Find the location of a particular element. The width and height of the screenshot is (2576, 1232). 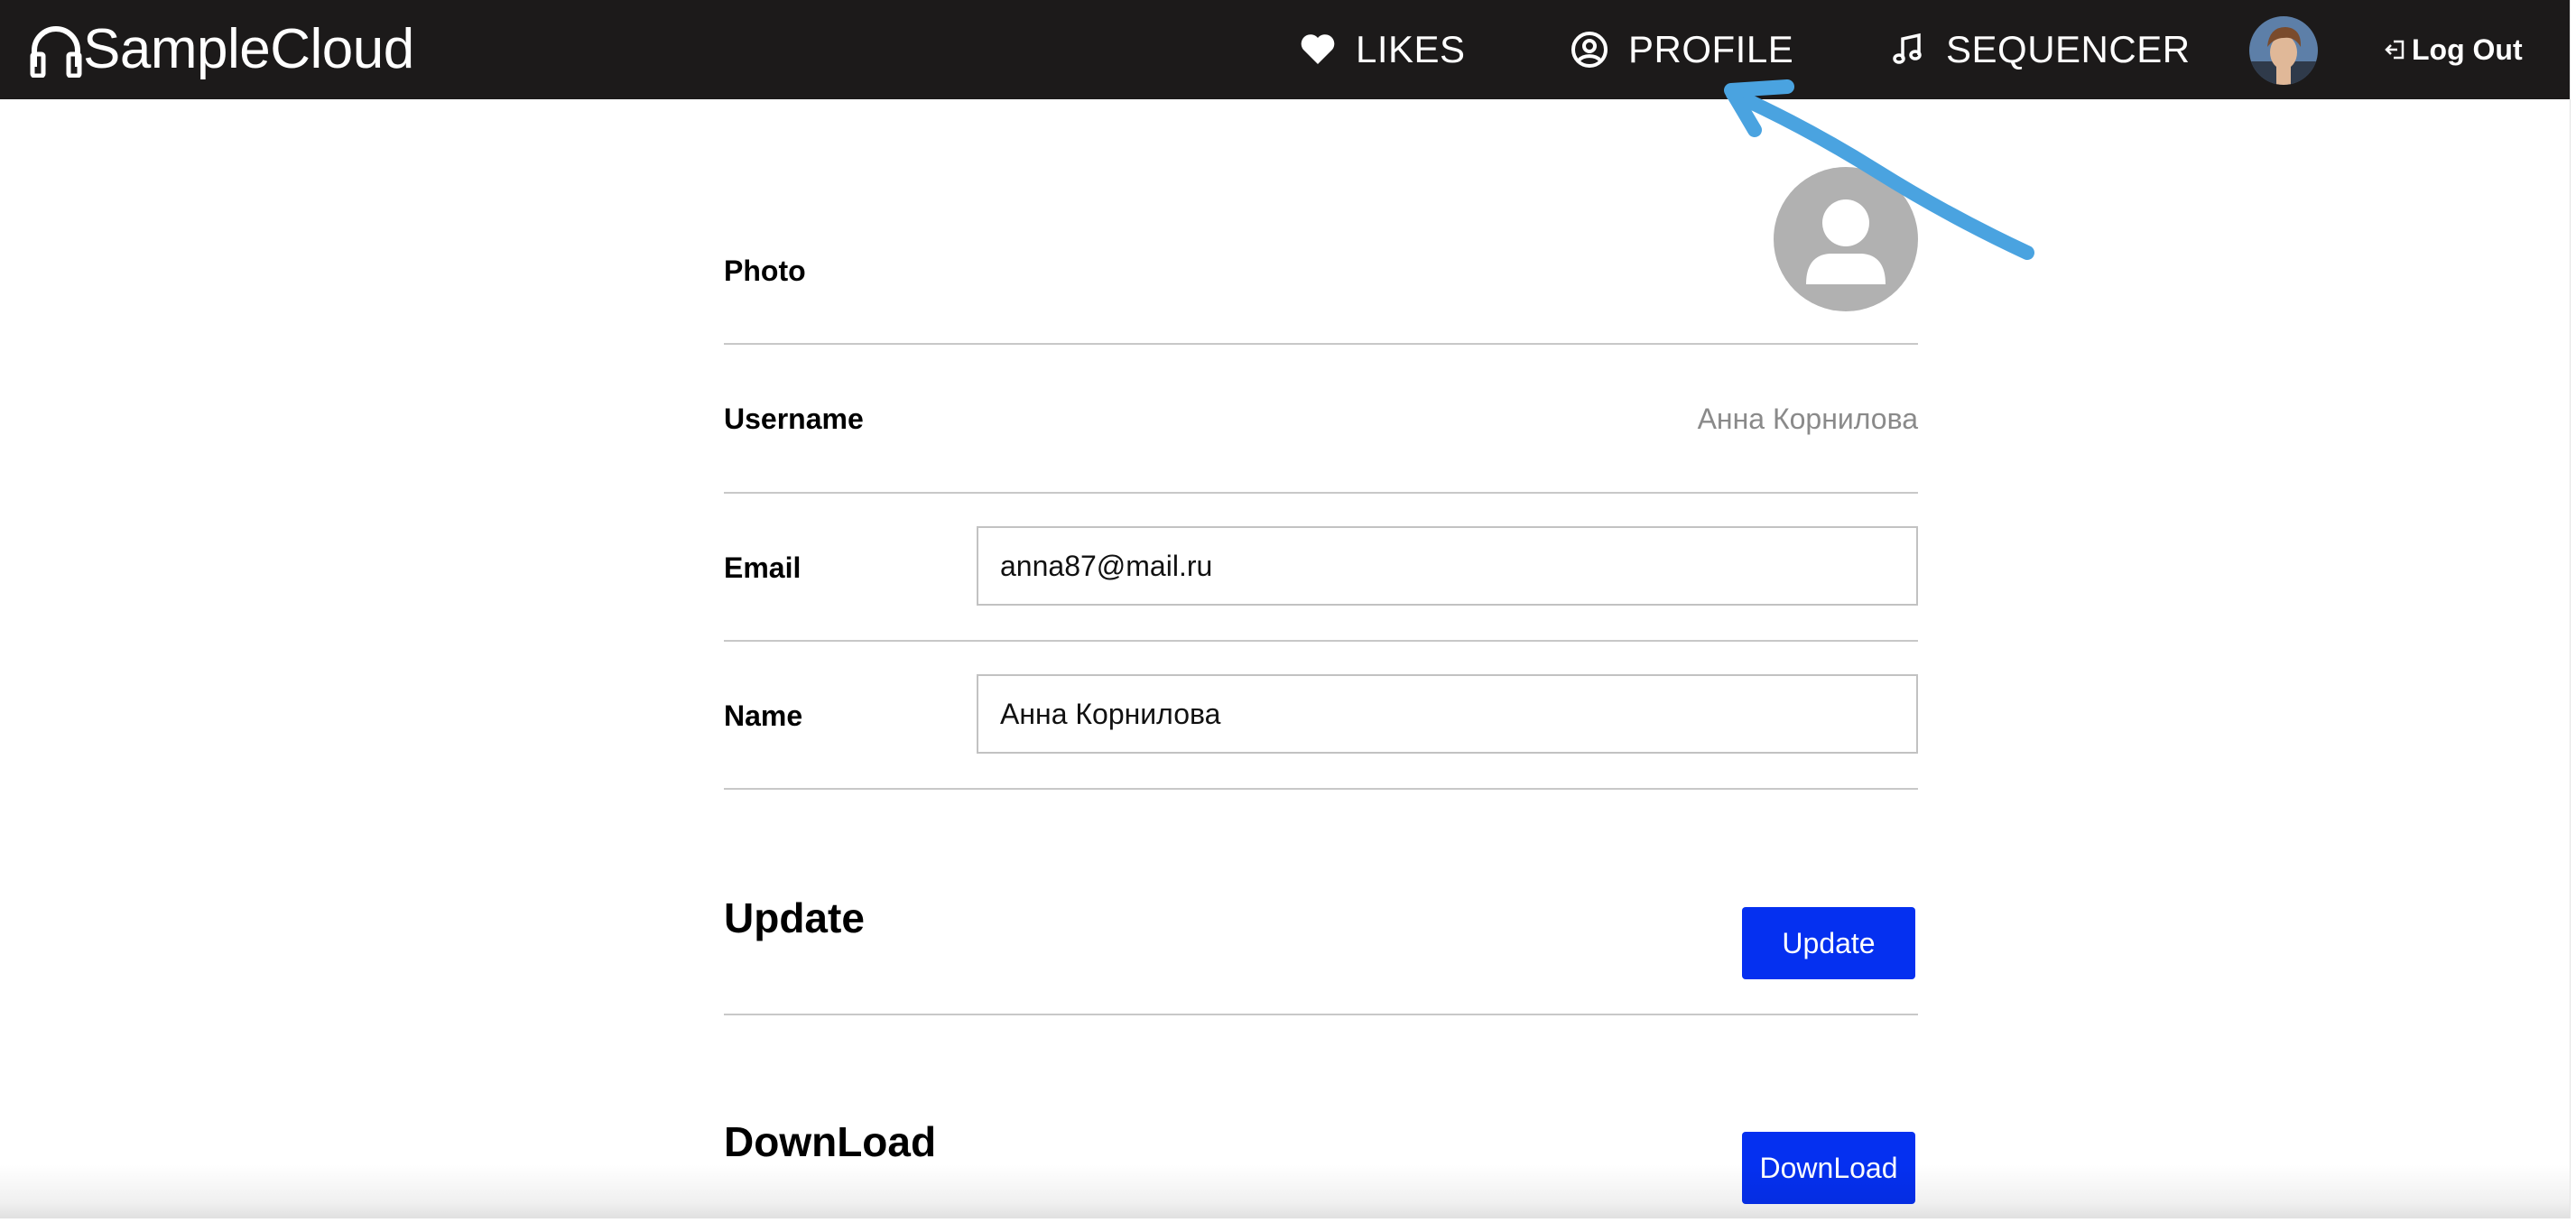

username-row: Username Анна Корнилова is located at coordinates (1321, 419).